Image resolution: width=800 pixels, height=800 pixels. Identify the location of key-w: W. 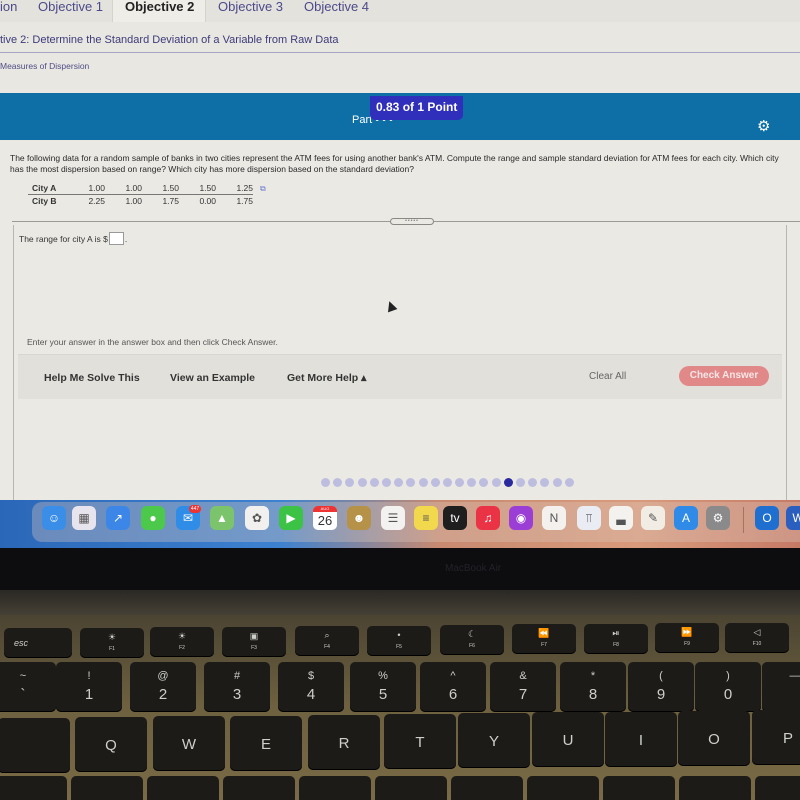
(189, 744).